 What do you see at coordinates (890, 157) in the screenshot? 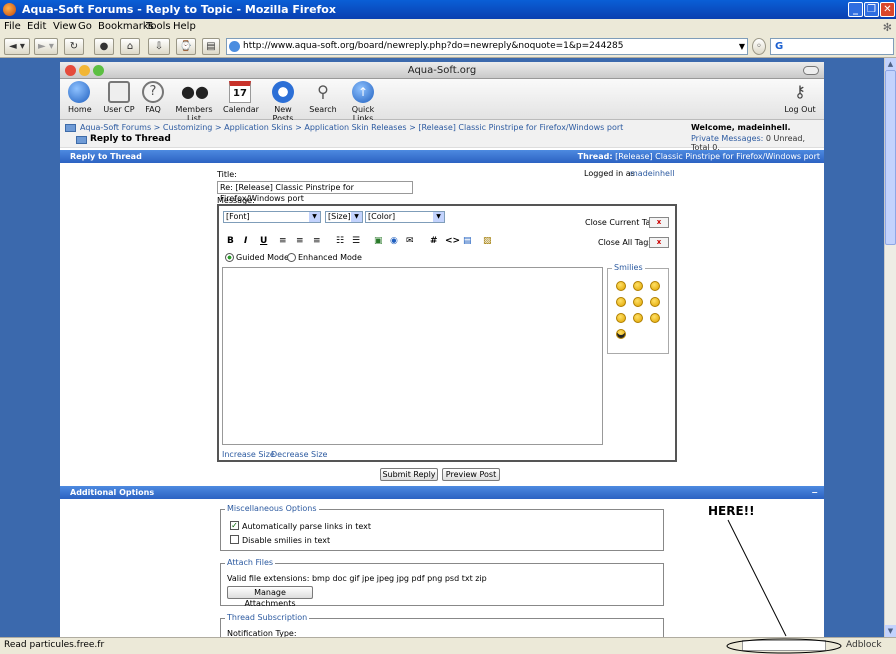
I see `scroll-thumb` at bounding box center [890, 157].